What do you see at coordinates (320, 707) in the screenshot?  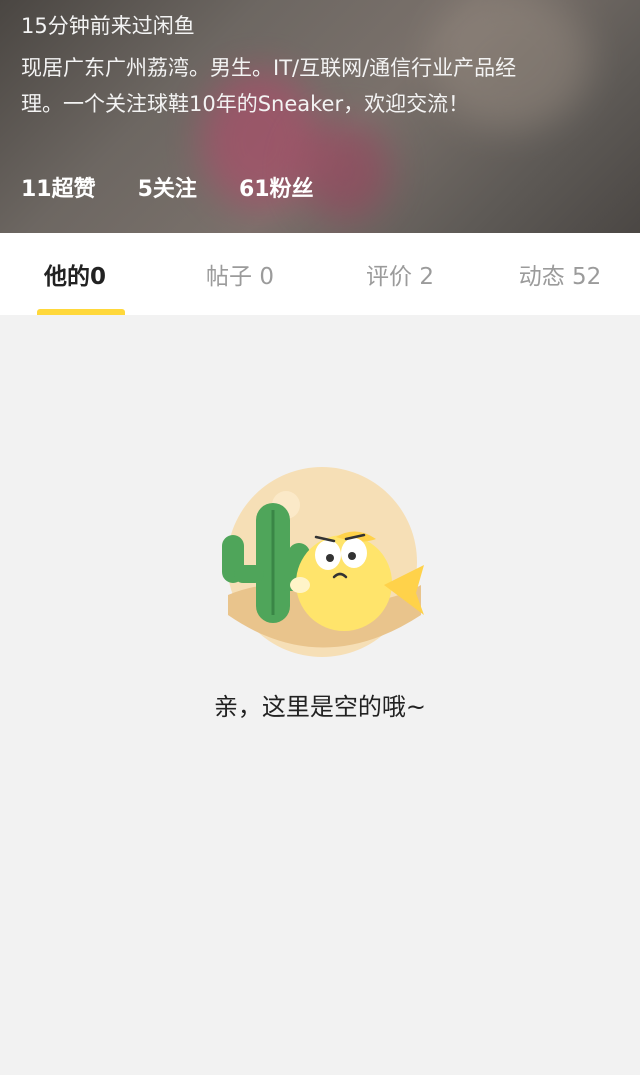 I see `empty-message: 亲，这里是空的哦~` at bounding box center [320, 707].